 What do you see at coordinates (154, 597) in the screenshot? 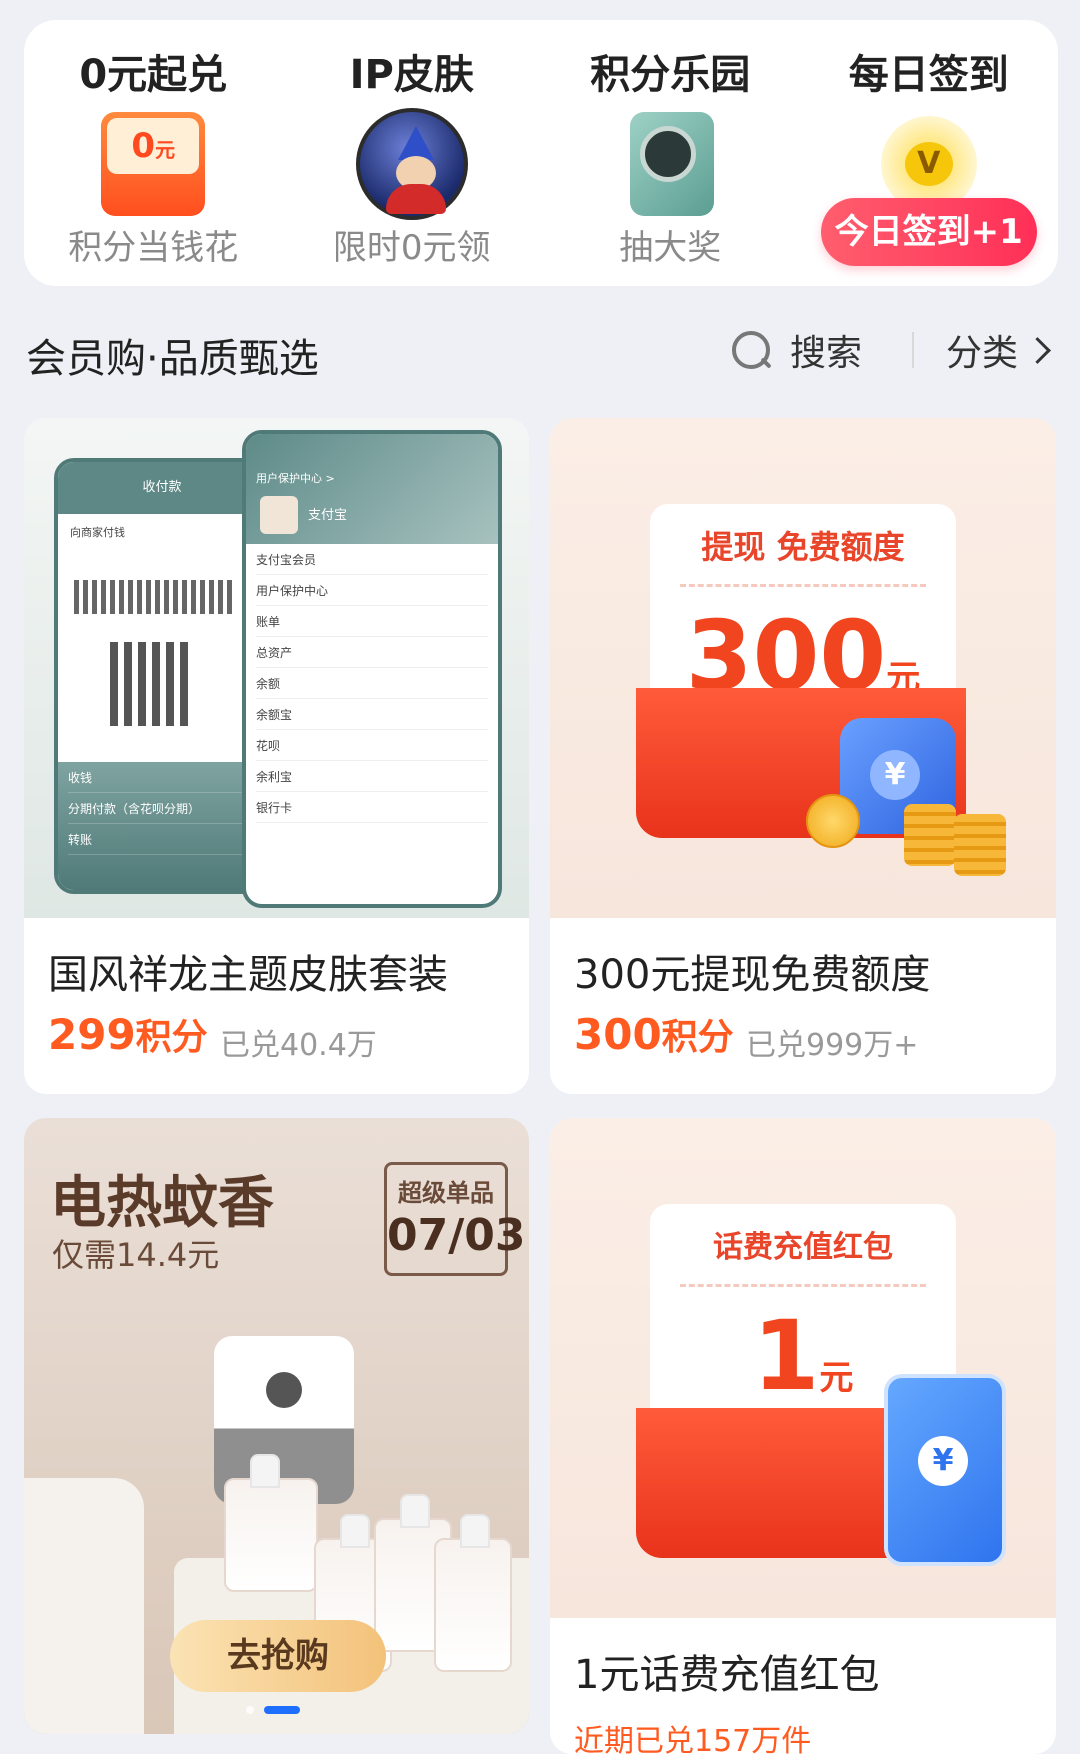
I see `barcode` at bounding box center [154, 597].